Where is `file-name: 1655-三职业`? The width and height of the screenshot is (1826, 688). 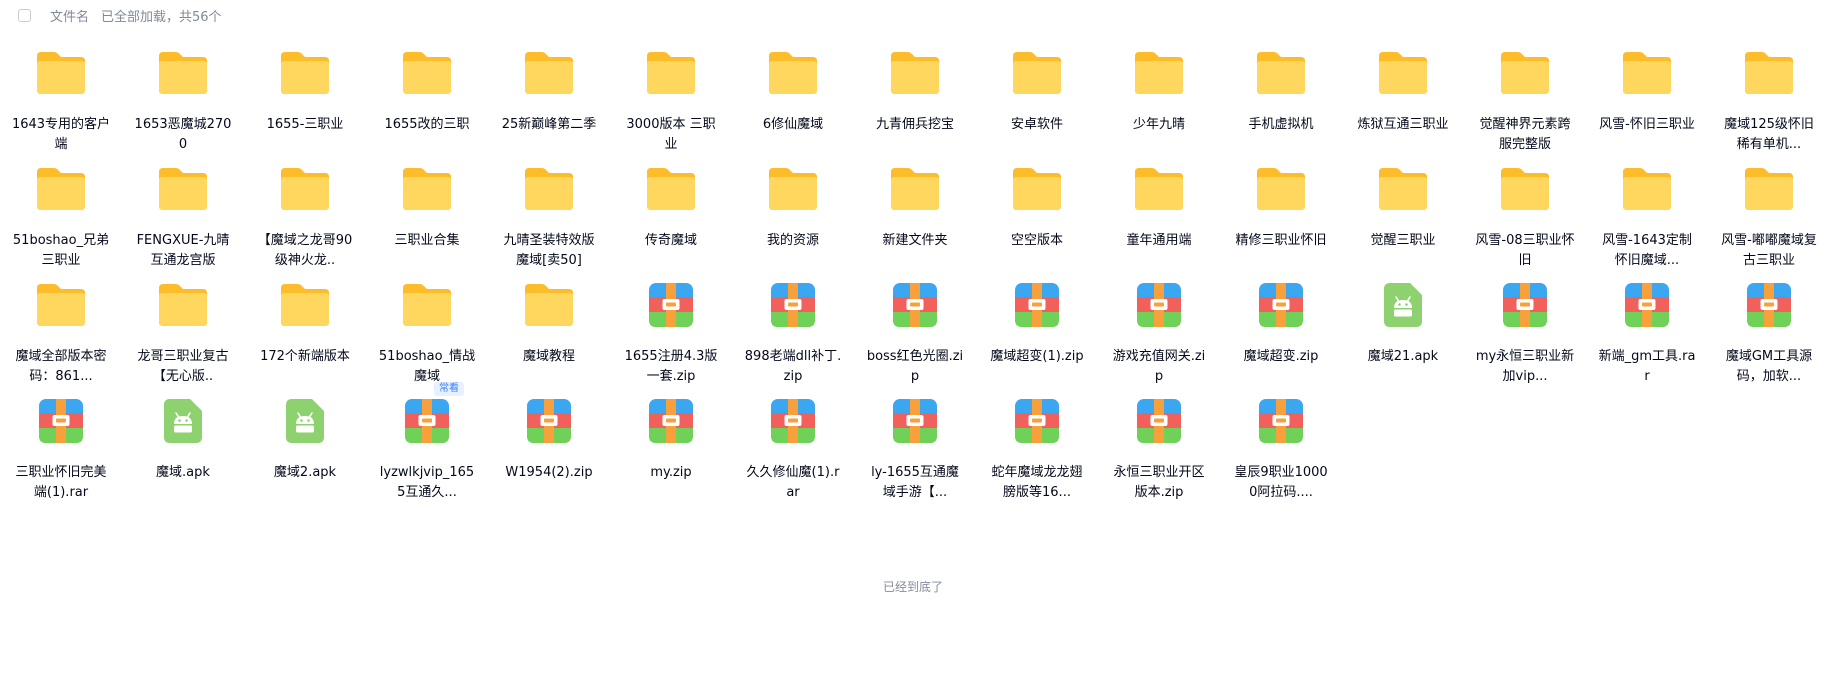 file-name: 1655-三职业 is located at coordinates (305, 124).